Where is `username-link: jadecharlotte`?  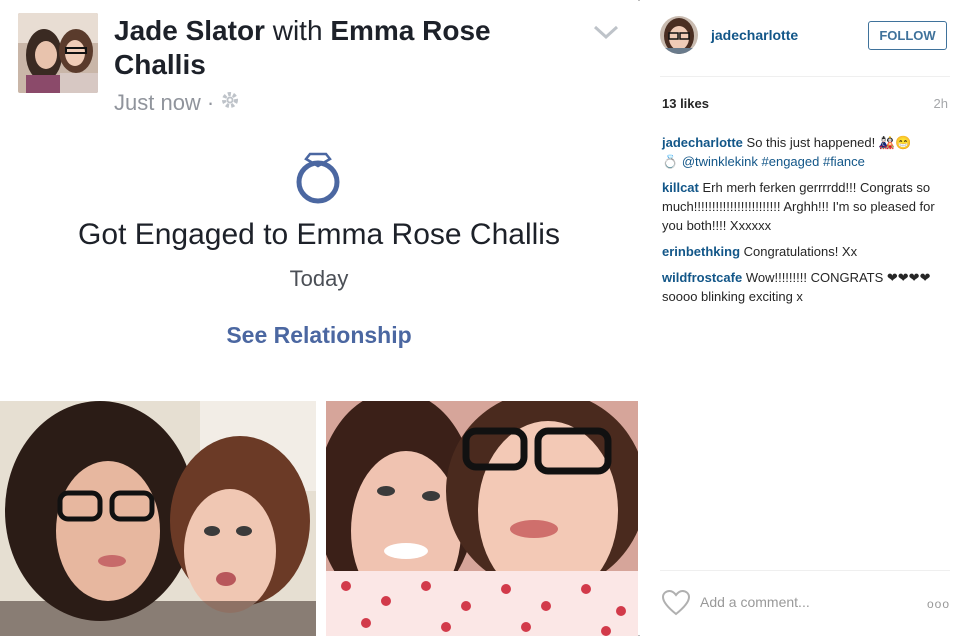 username-link: jadecharlotte is located at coordinates (754, 35).